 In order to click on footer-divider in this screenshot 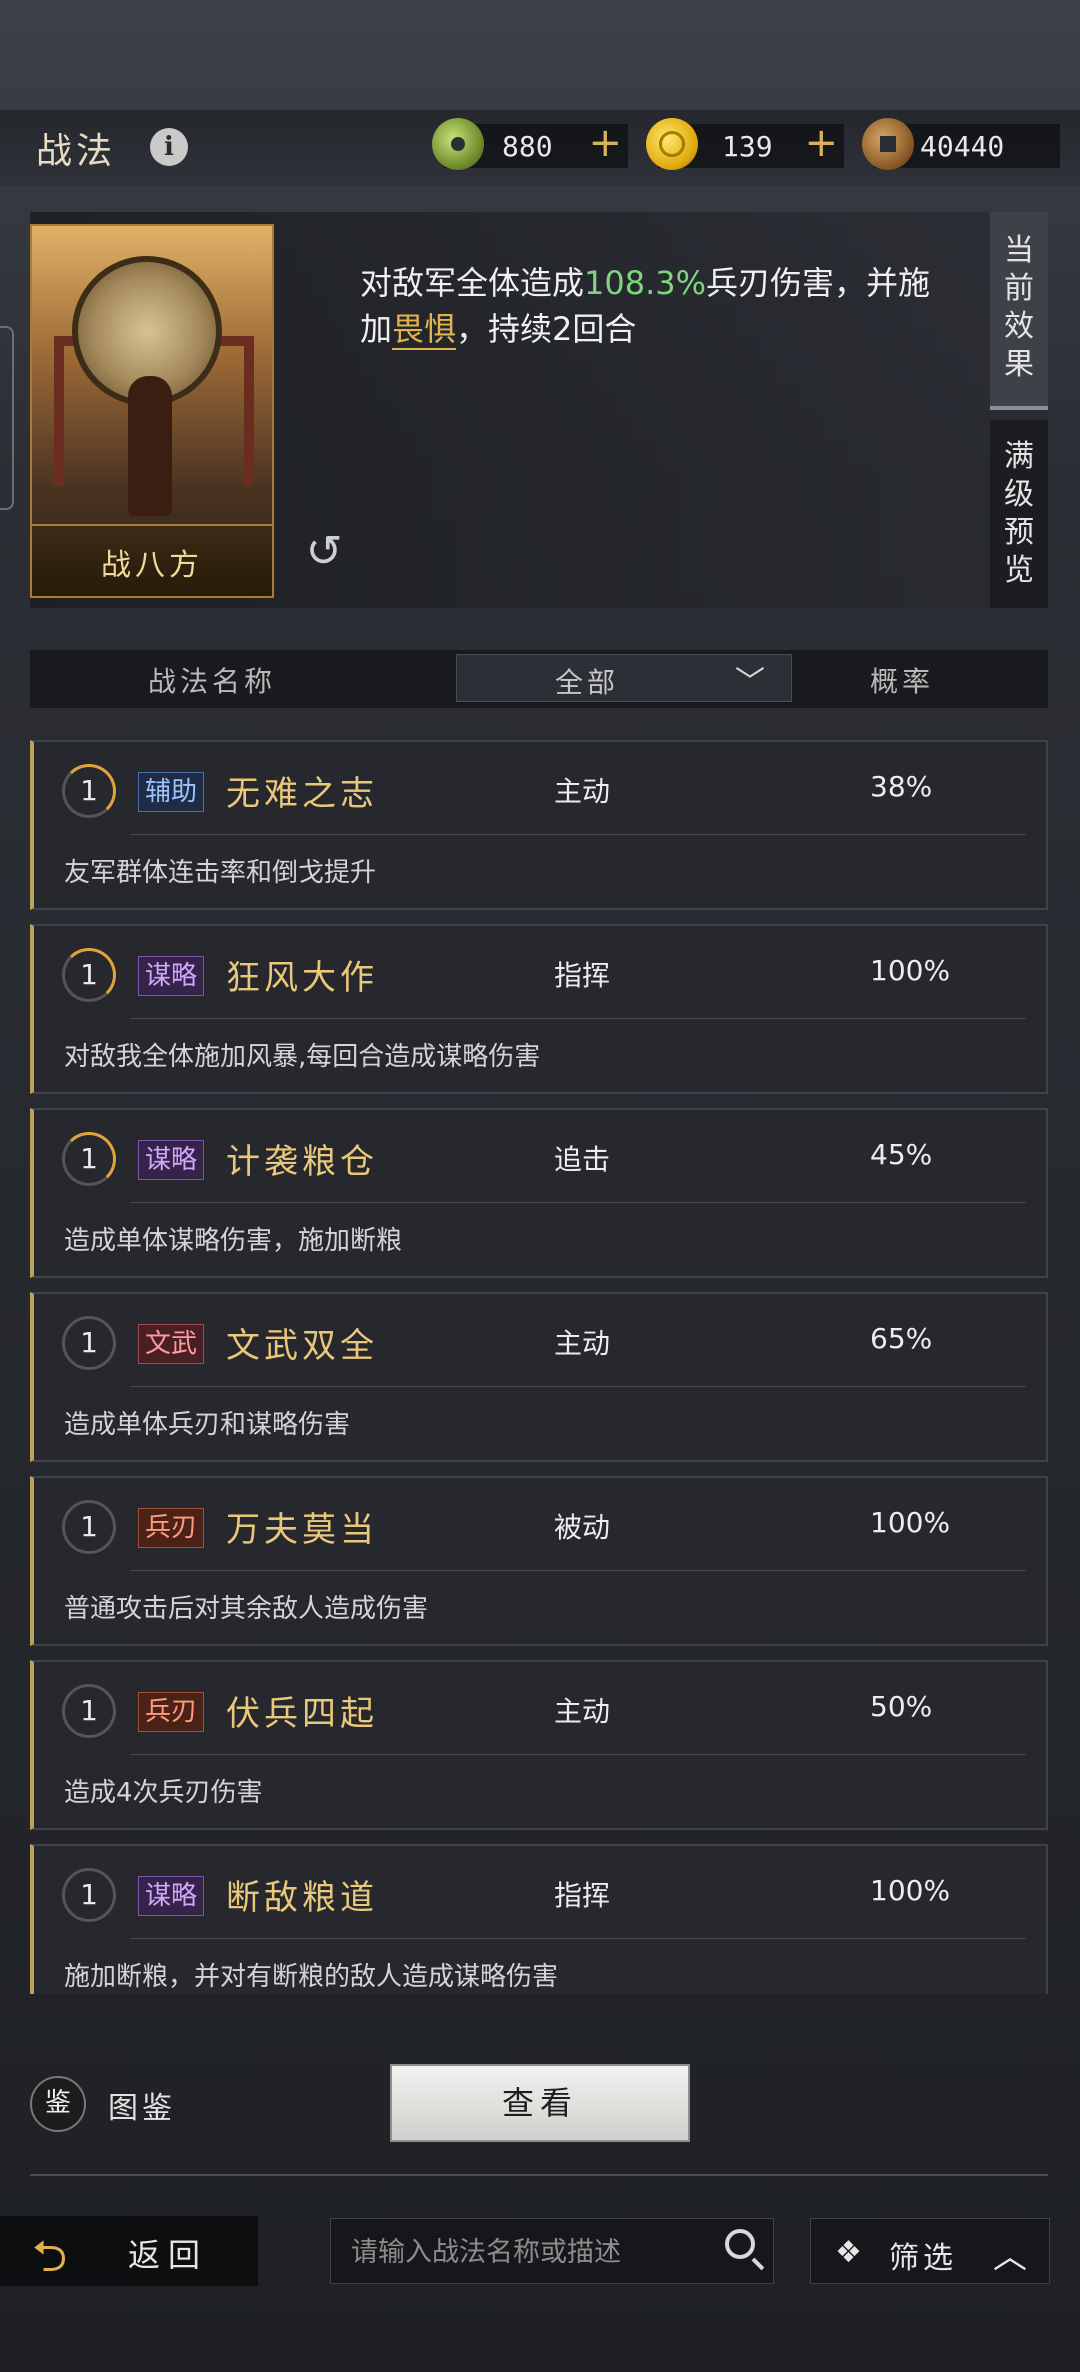, I will do `click(539, 2175)`.